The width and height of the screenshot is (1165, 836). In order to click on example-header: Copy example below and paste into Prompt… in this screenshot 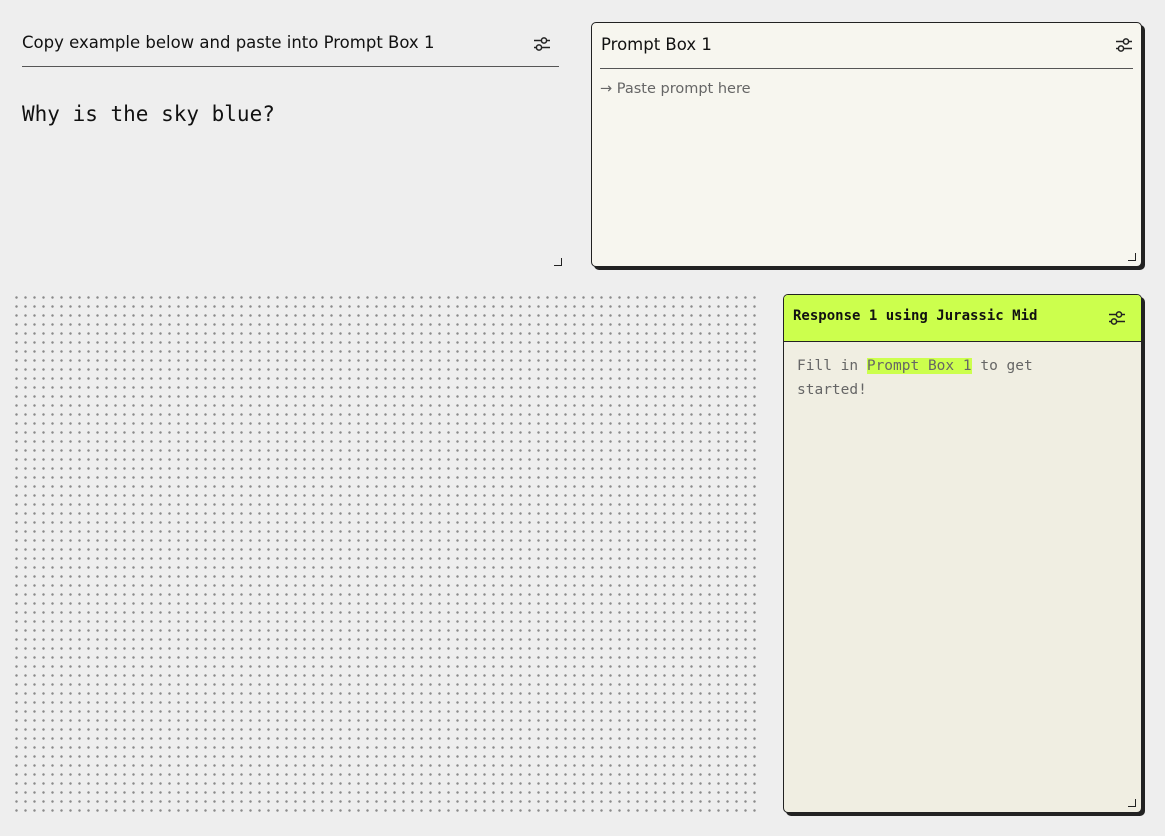, I will do `click(290, 44)`.